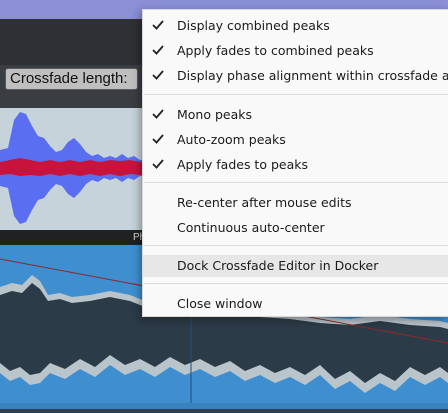 The width and height of the screenshot is (448, 413). I want to click on menu-item-display-combined-peaks: Display combined peaks, so click(295, 26).